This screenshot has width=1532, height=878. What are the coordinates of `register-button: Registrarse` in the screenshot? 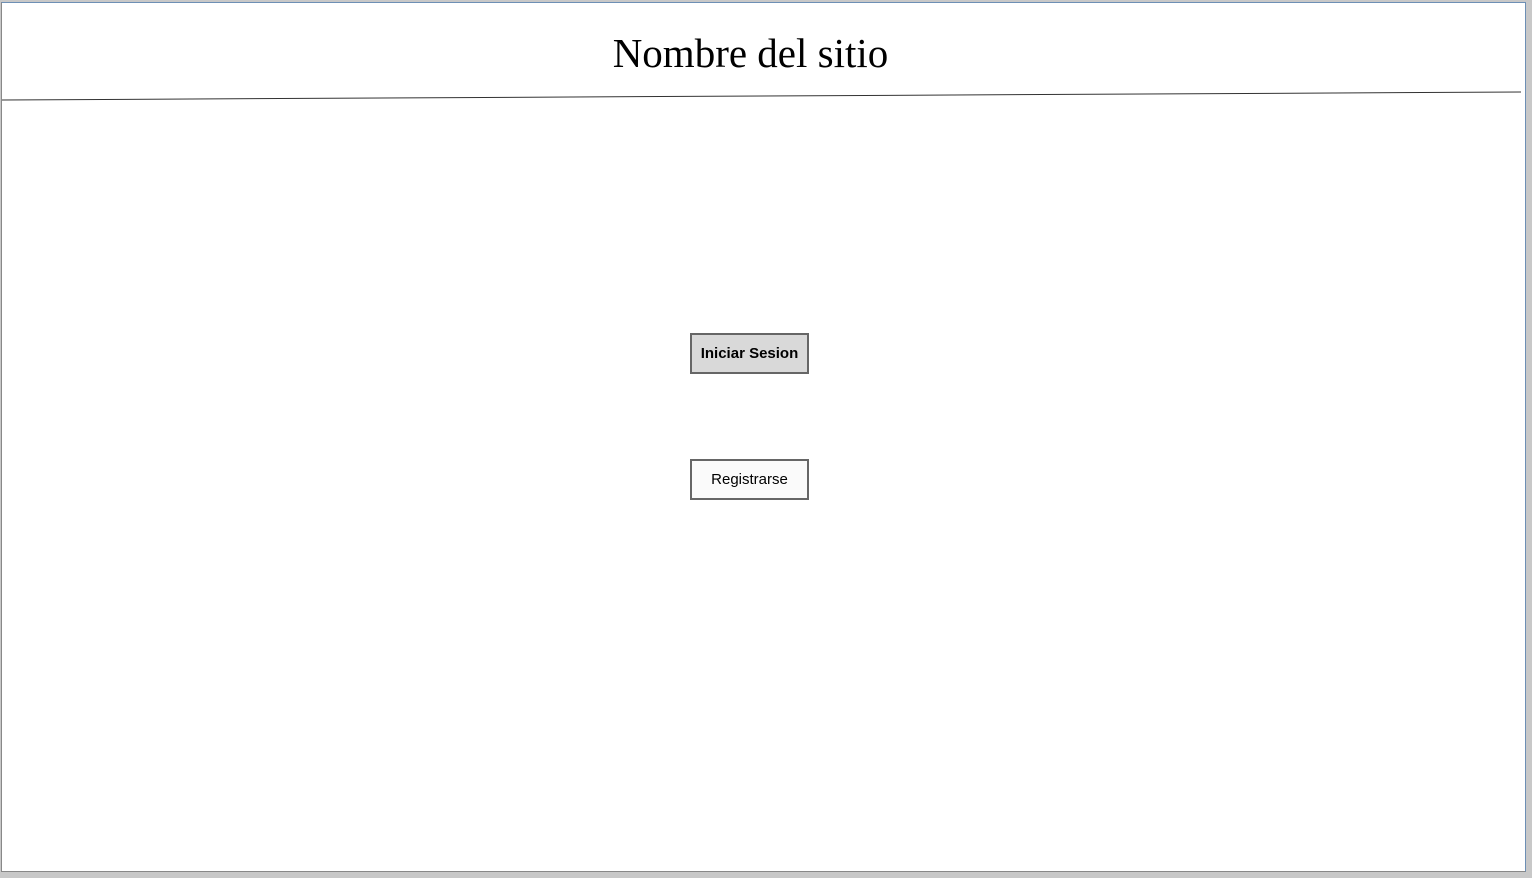 It's located at (749, 479).